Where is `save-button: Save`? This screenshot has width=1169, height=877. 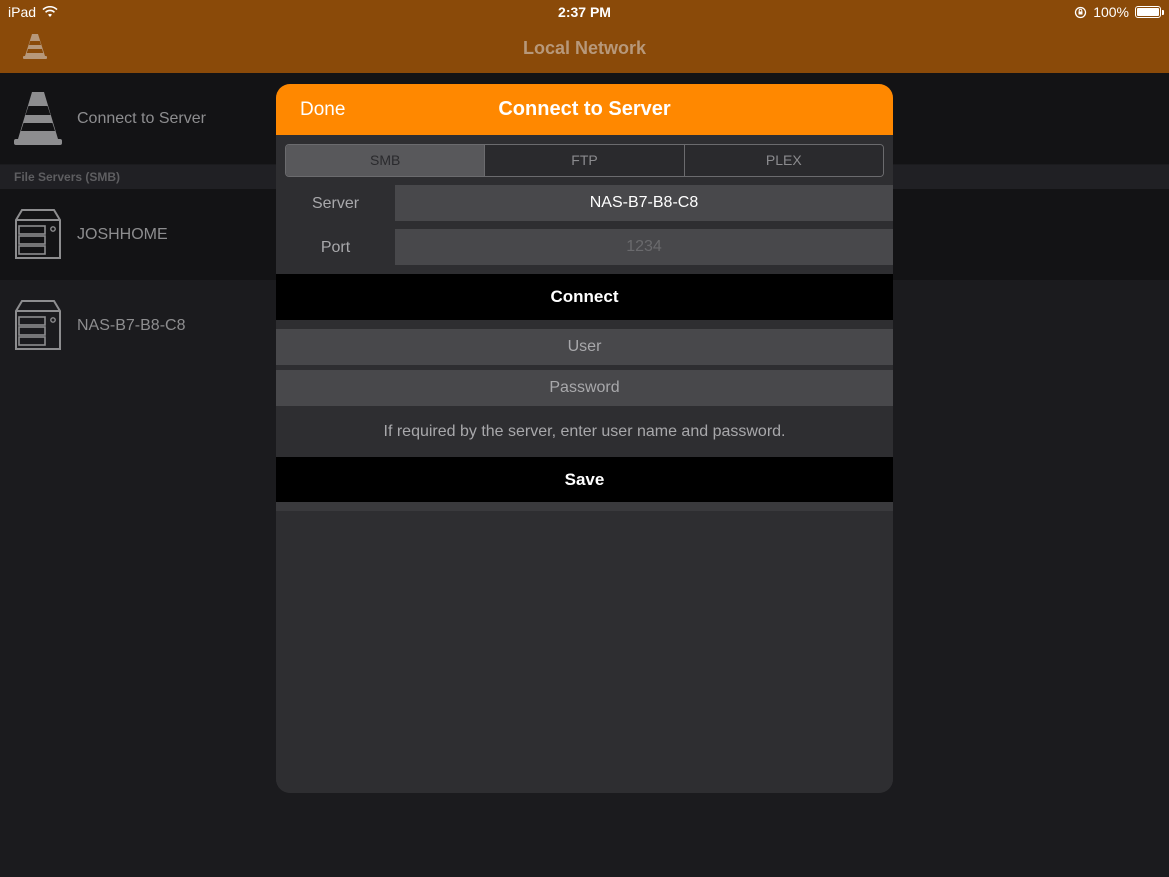 save-button: Save is located at coordinates (584, 480).